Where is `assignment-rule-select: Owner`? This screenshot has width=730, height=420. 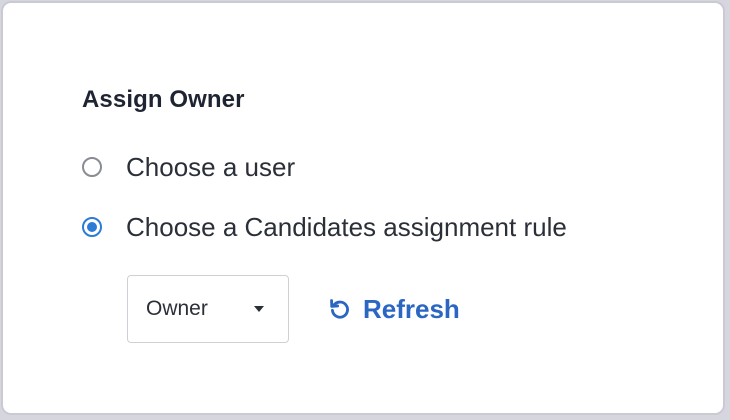
assignment-rule-select: Owner is located at coordinates (208, 309).